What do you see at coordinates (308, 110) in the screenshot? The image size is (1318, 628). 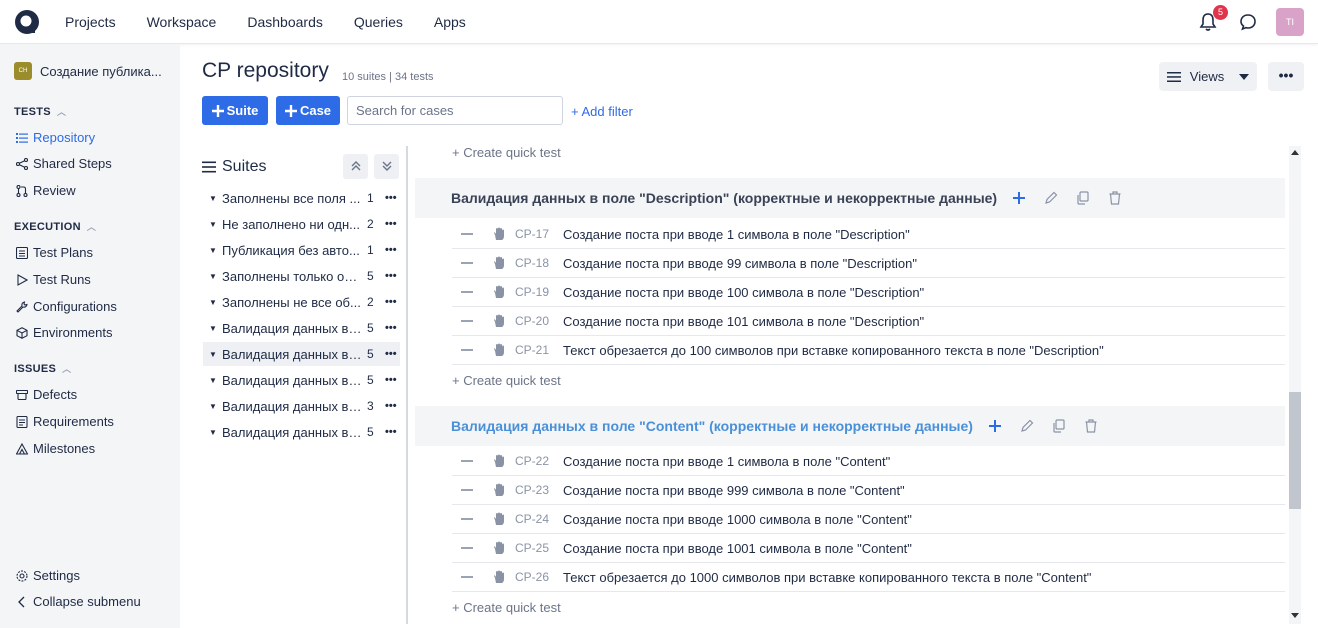 I see `add-case-button: Case` at bounding box center [308, 110].